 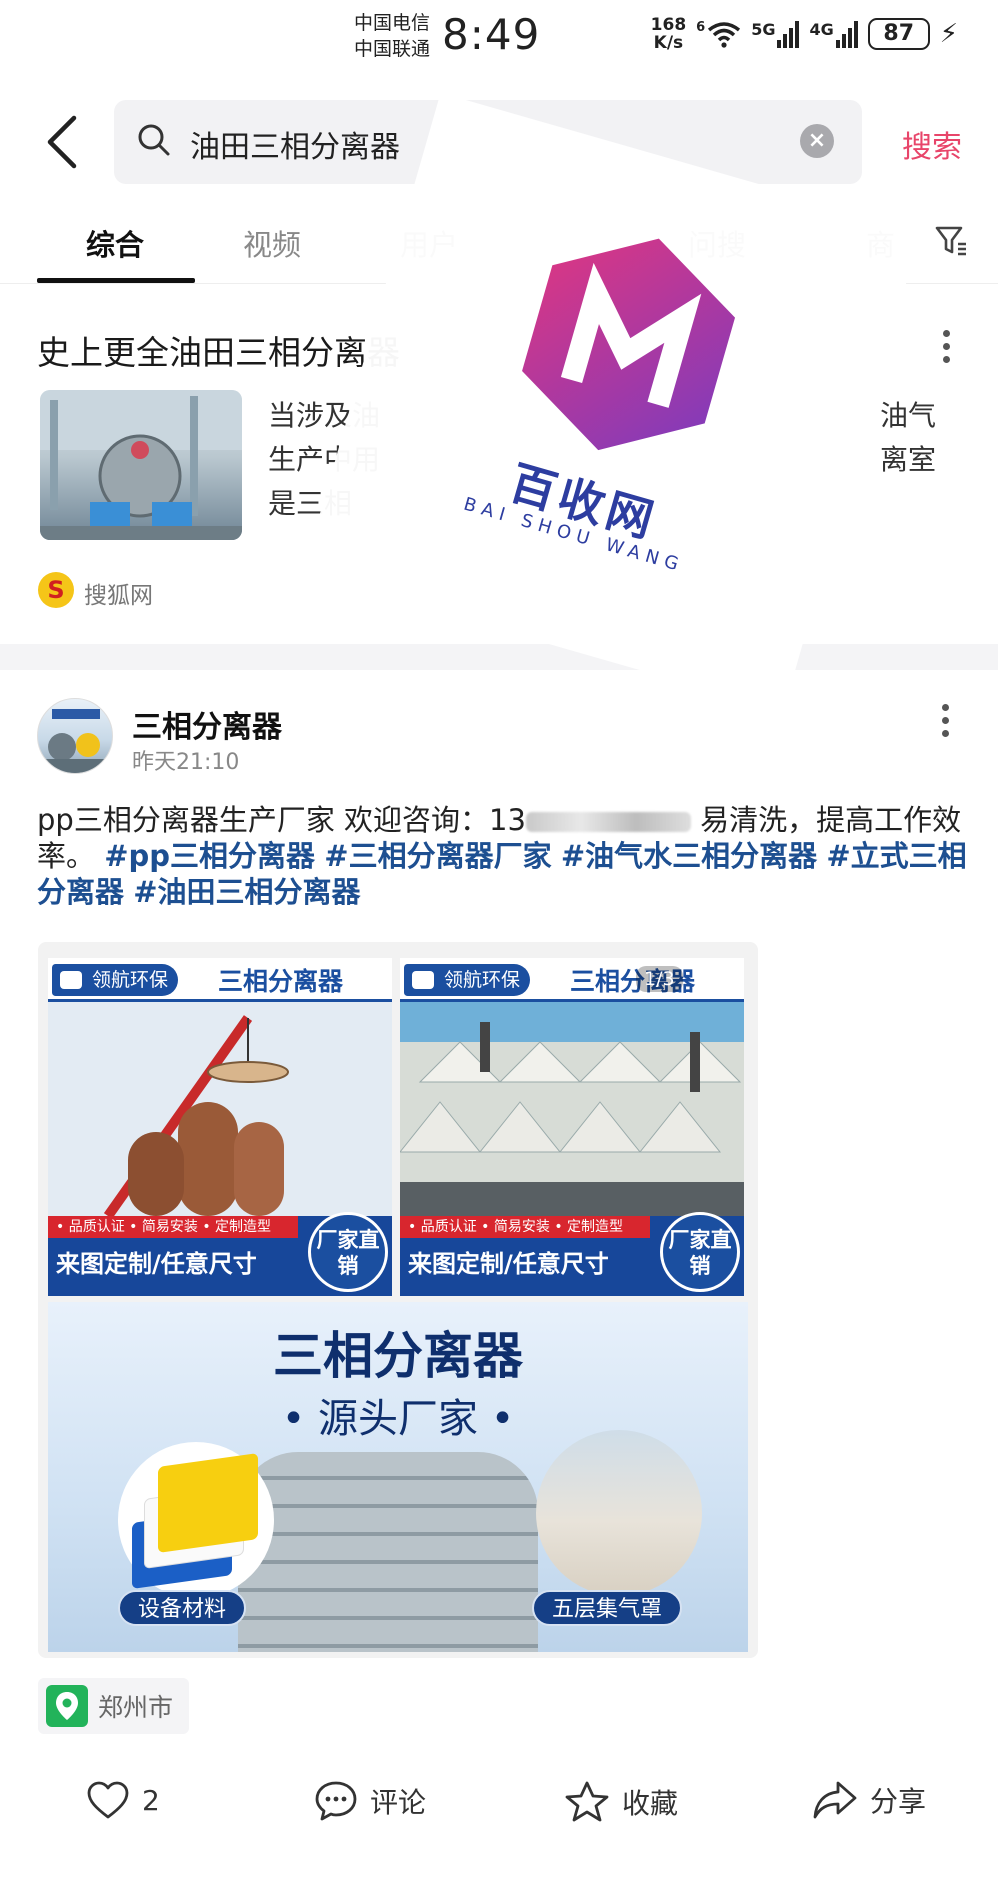 I want to click on signal-4g-label: 4G, so click(x=821, y=29).